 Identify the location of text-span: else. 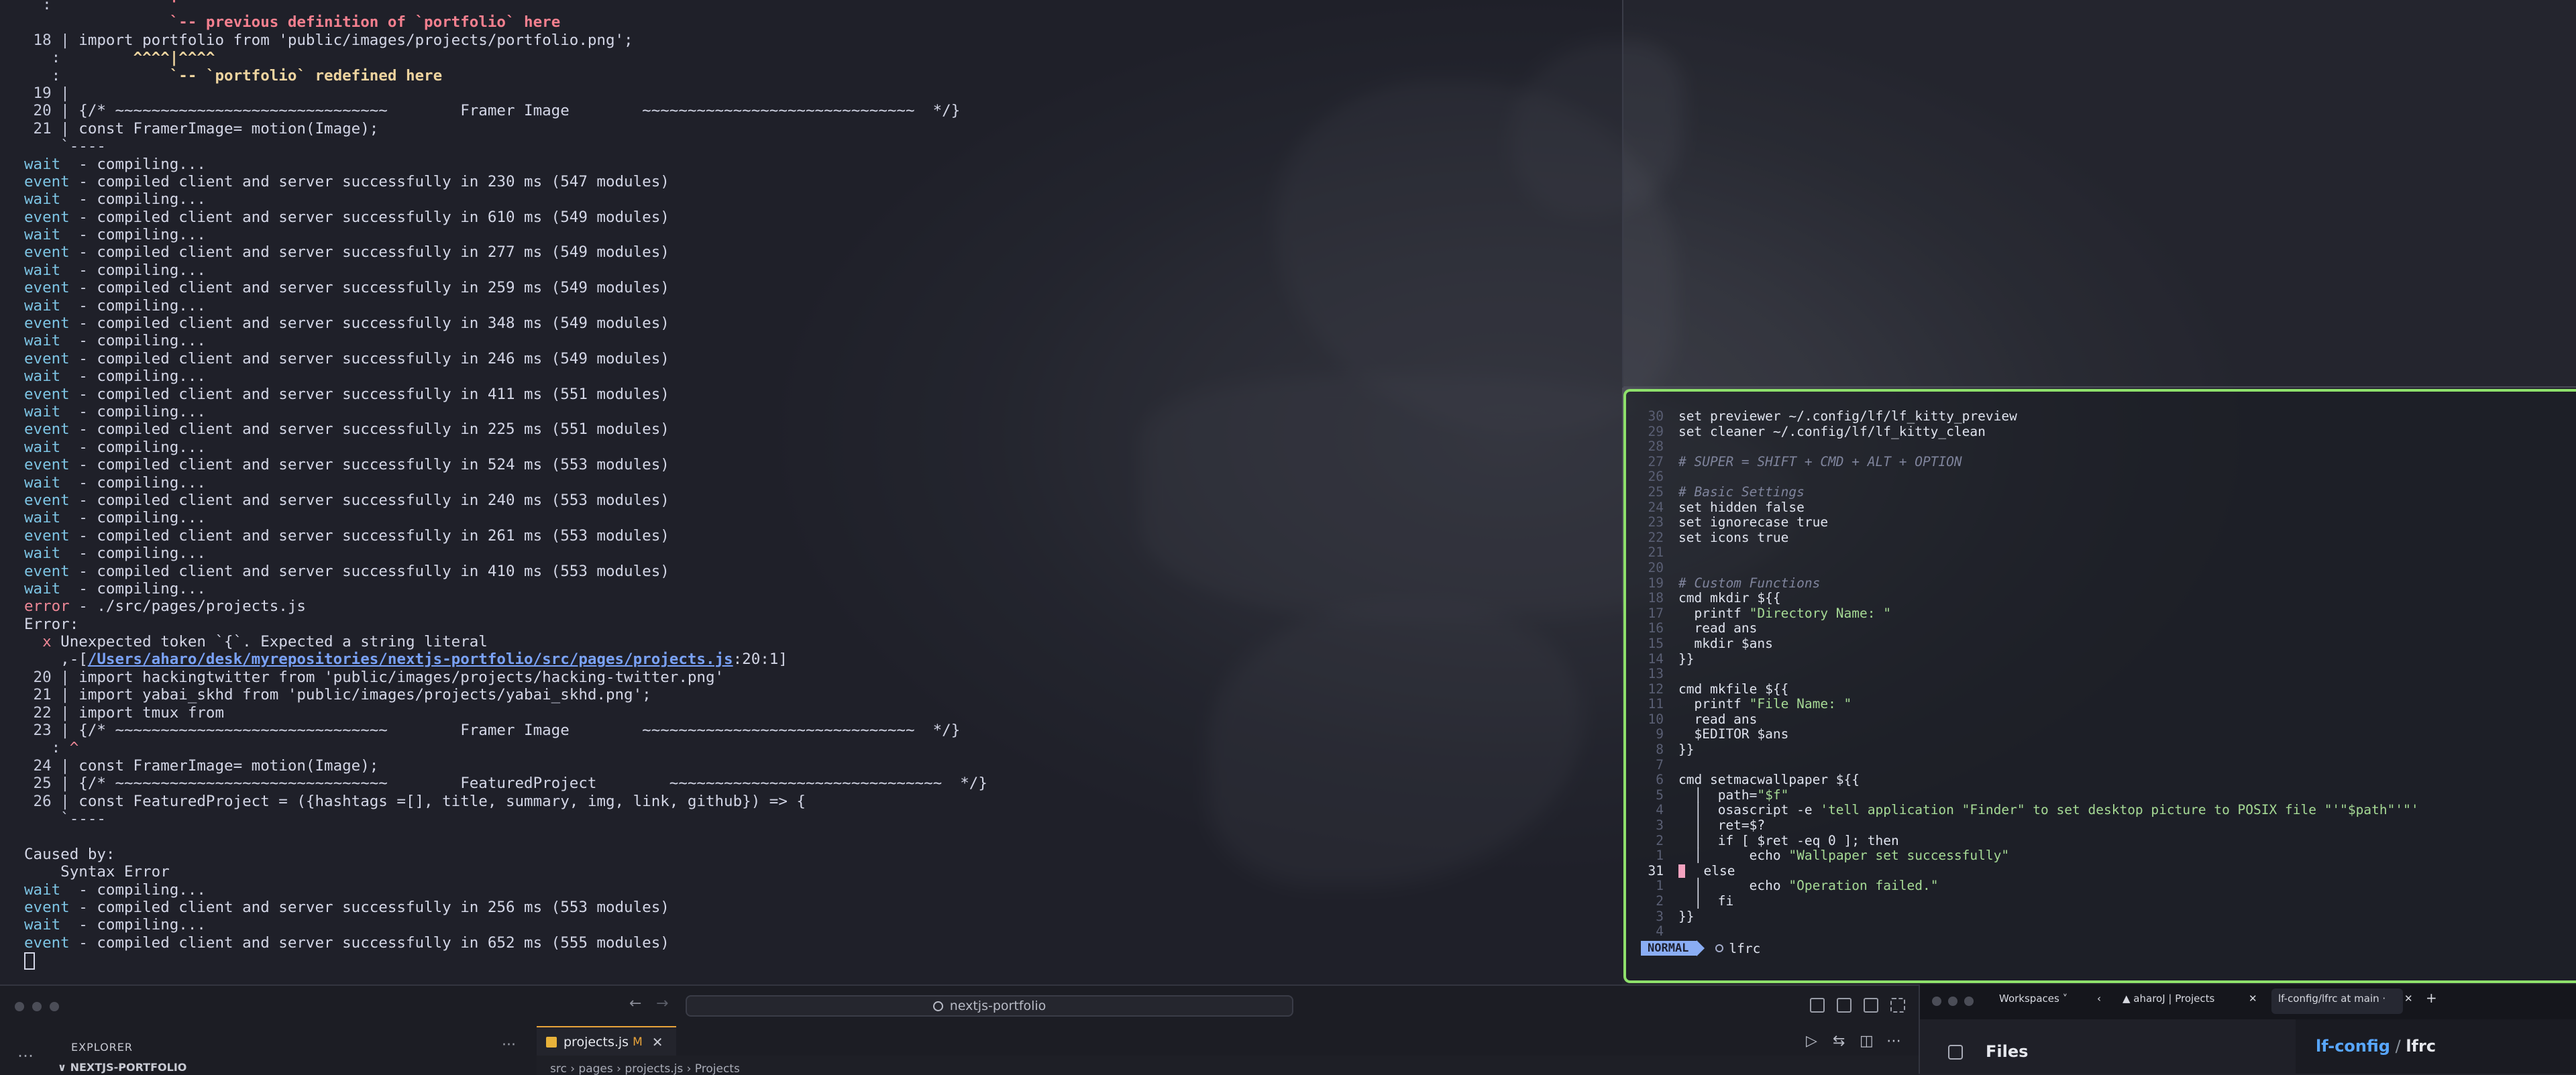
(1711, 870).